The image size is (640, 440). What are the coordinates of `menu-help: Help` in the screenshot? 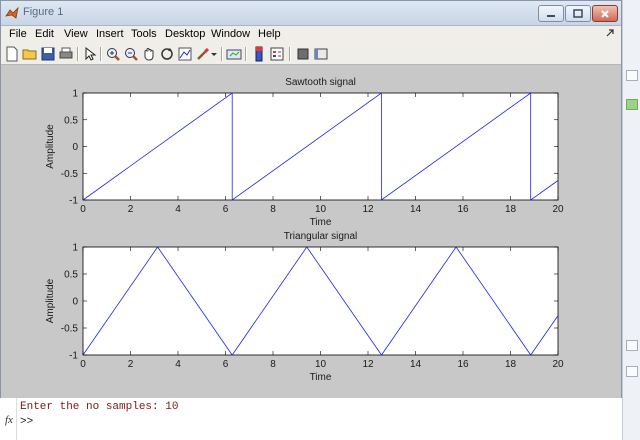 It's located at (269, 34).